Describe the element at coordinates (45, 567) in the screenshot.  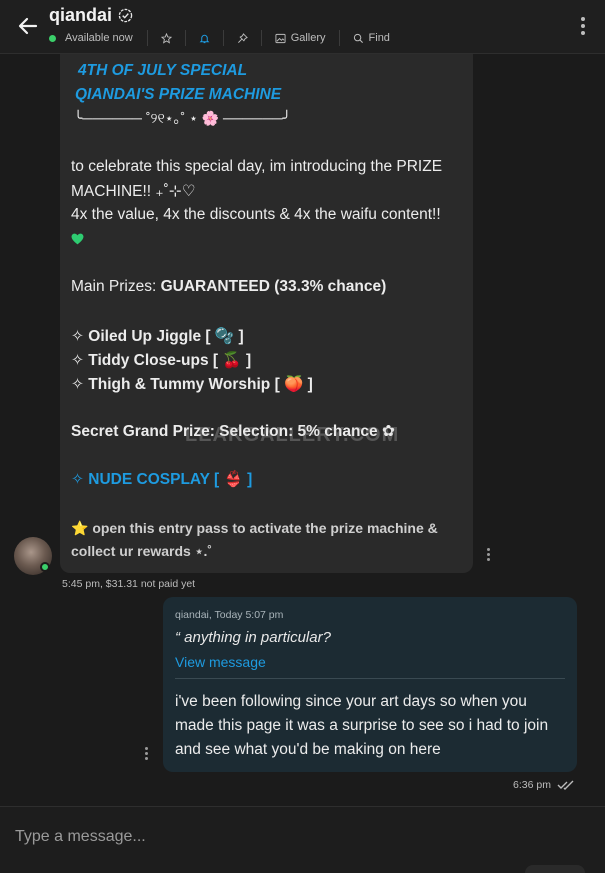
I see `online-status-dot` at that location.